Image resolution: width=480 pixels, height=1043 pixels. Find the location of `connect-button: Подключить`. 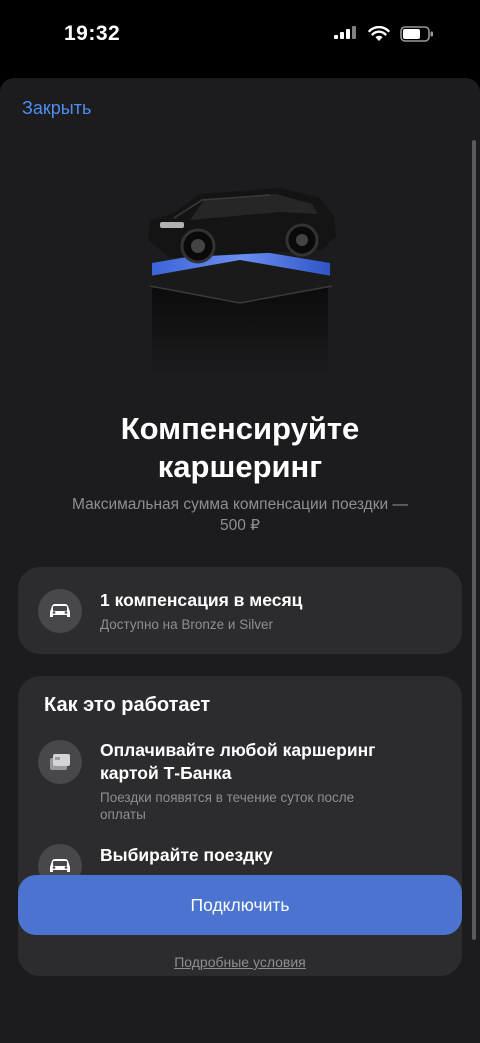

connect-button: Подключить is located at coordinates (240, 905).